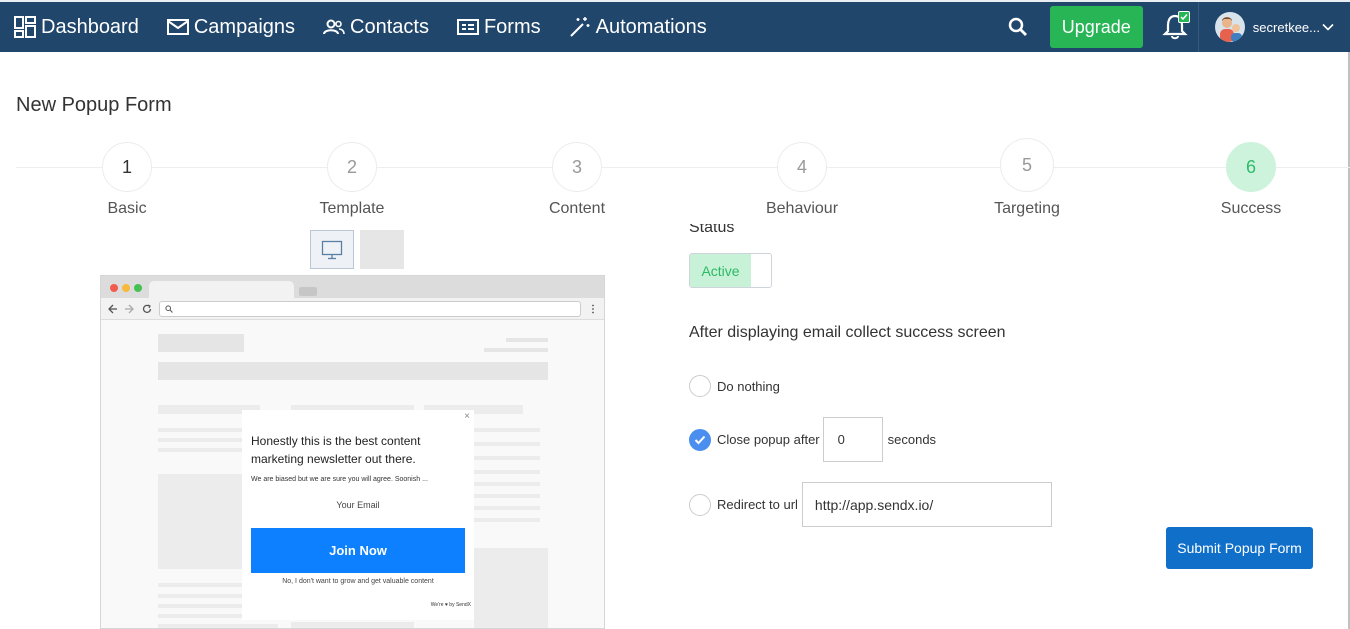  What do you see at coordinates (593, 309) in the screenshot?
I see `more-vertical-icon` at bounding box center [593, 309].